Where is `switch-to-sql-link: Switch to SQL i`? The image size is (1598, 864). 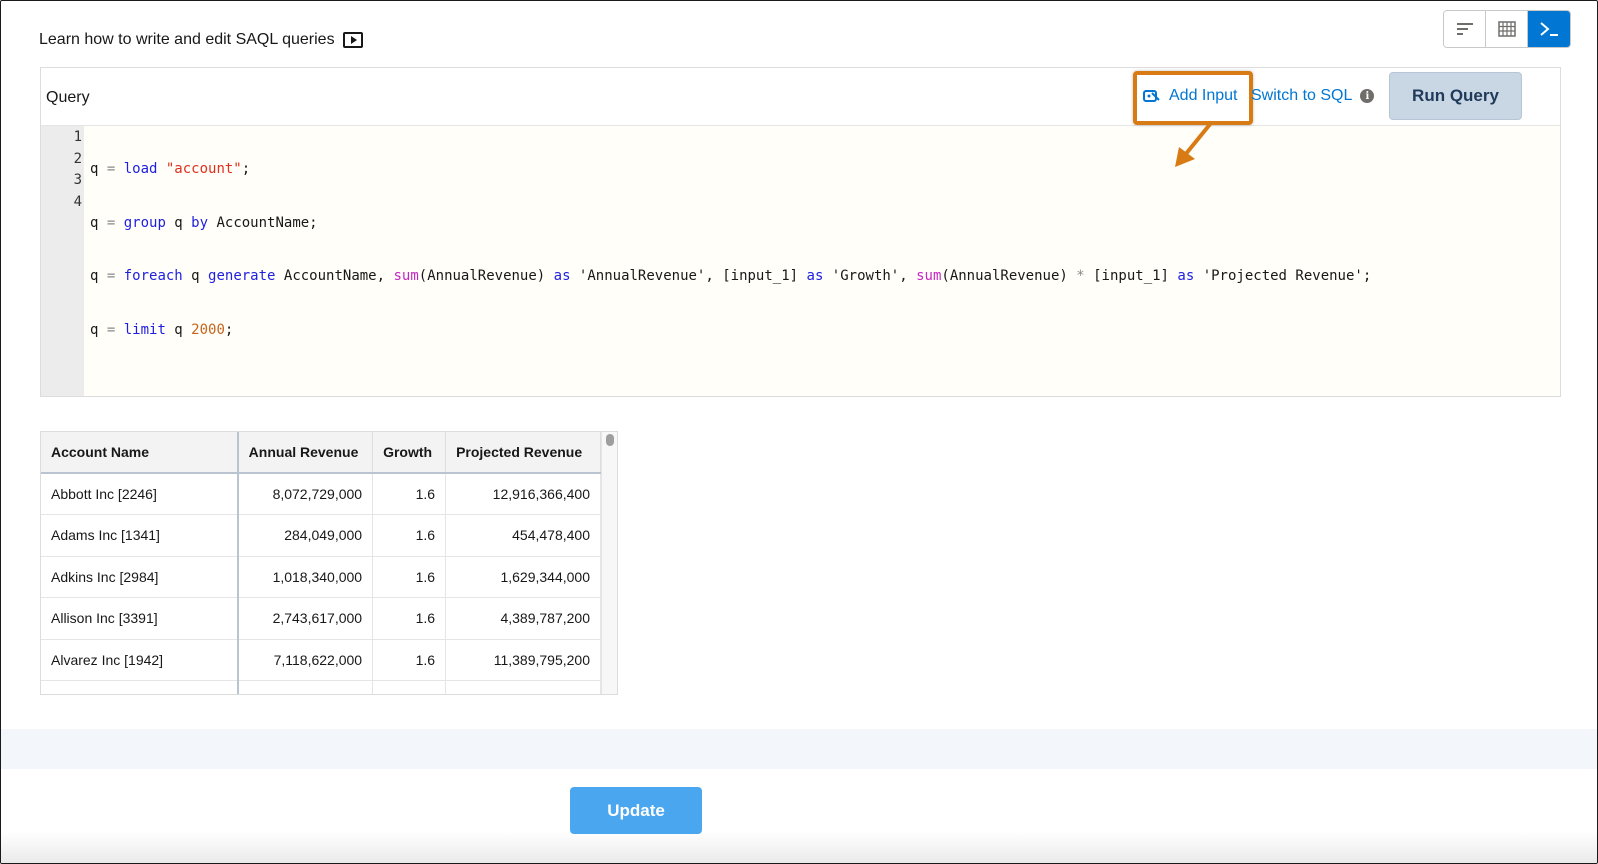 switch-to-sql-link: Switch to SQL i is located at coordinates (1313, 96).